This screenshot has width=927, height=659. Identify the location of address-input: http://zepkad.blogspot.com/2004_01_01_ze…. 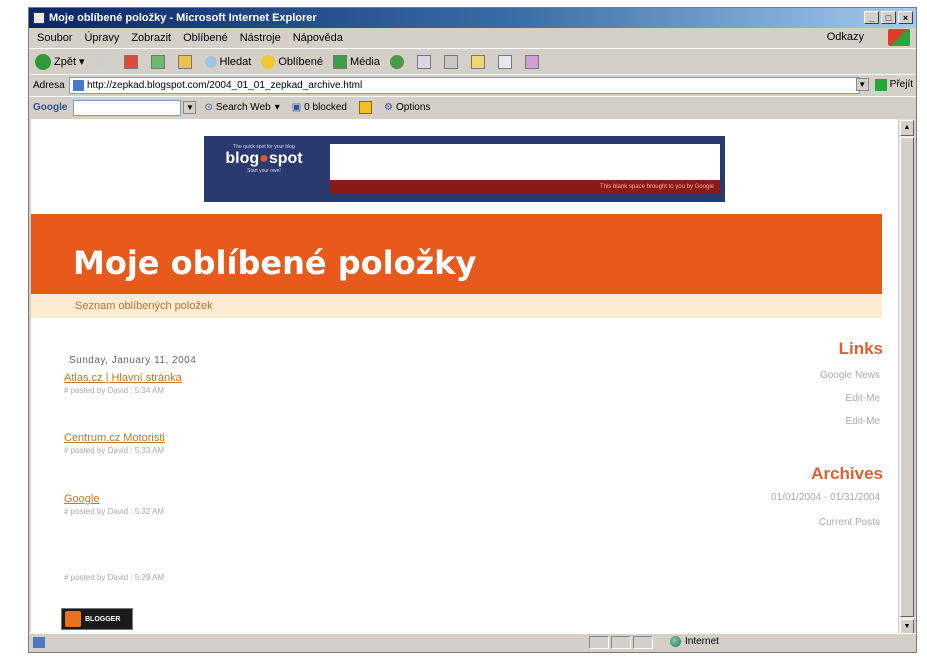
(464, 85).